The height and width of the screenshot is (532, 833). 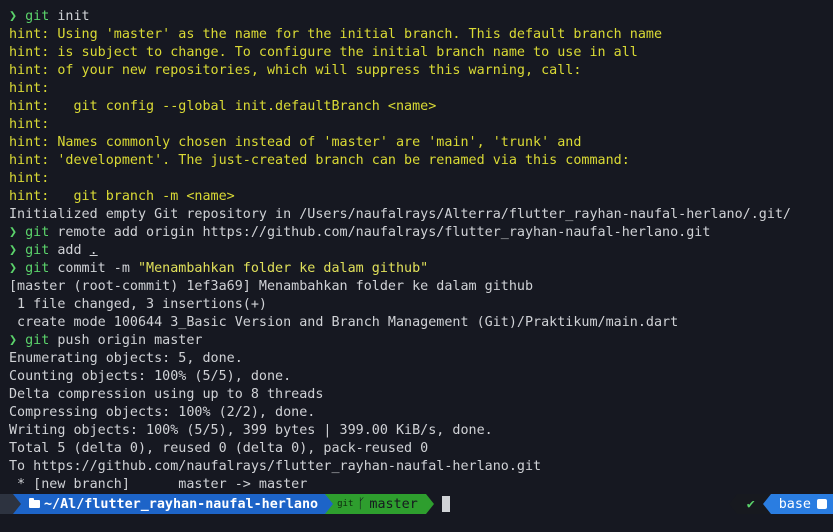 I want to click on apple-logo-icon, so click(x=6, y=504).